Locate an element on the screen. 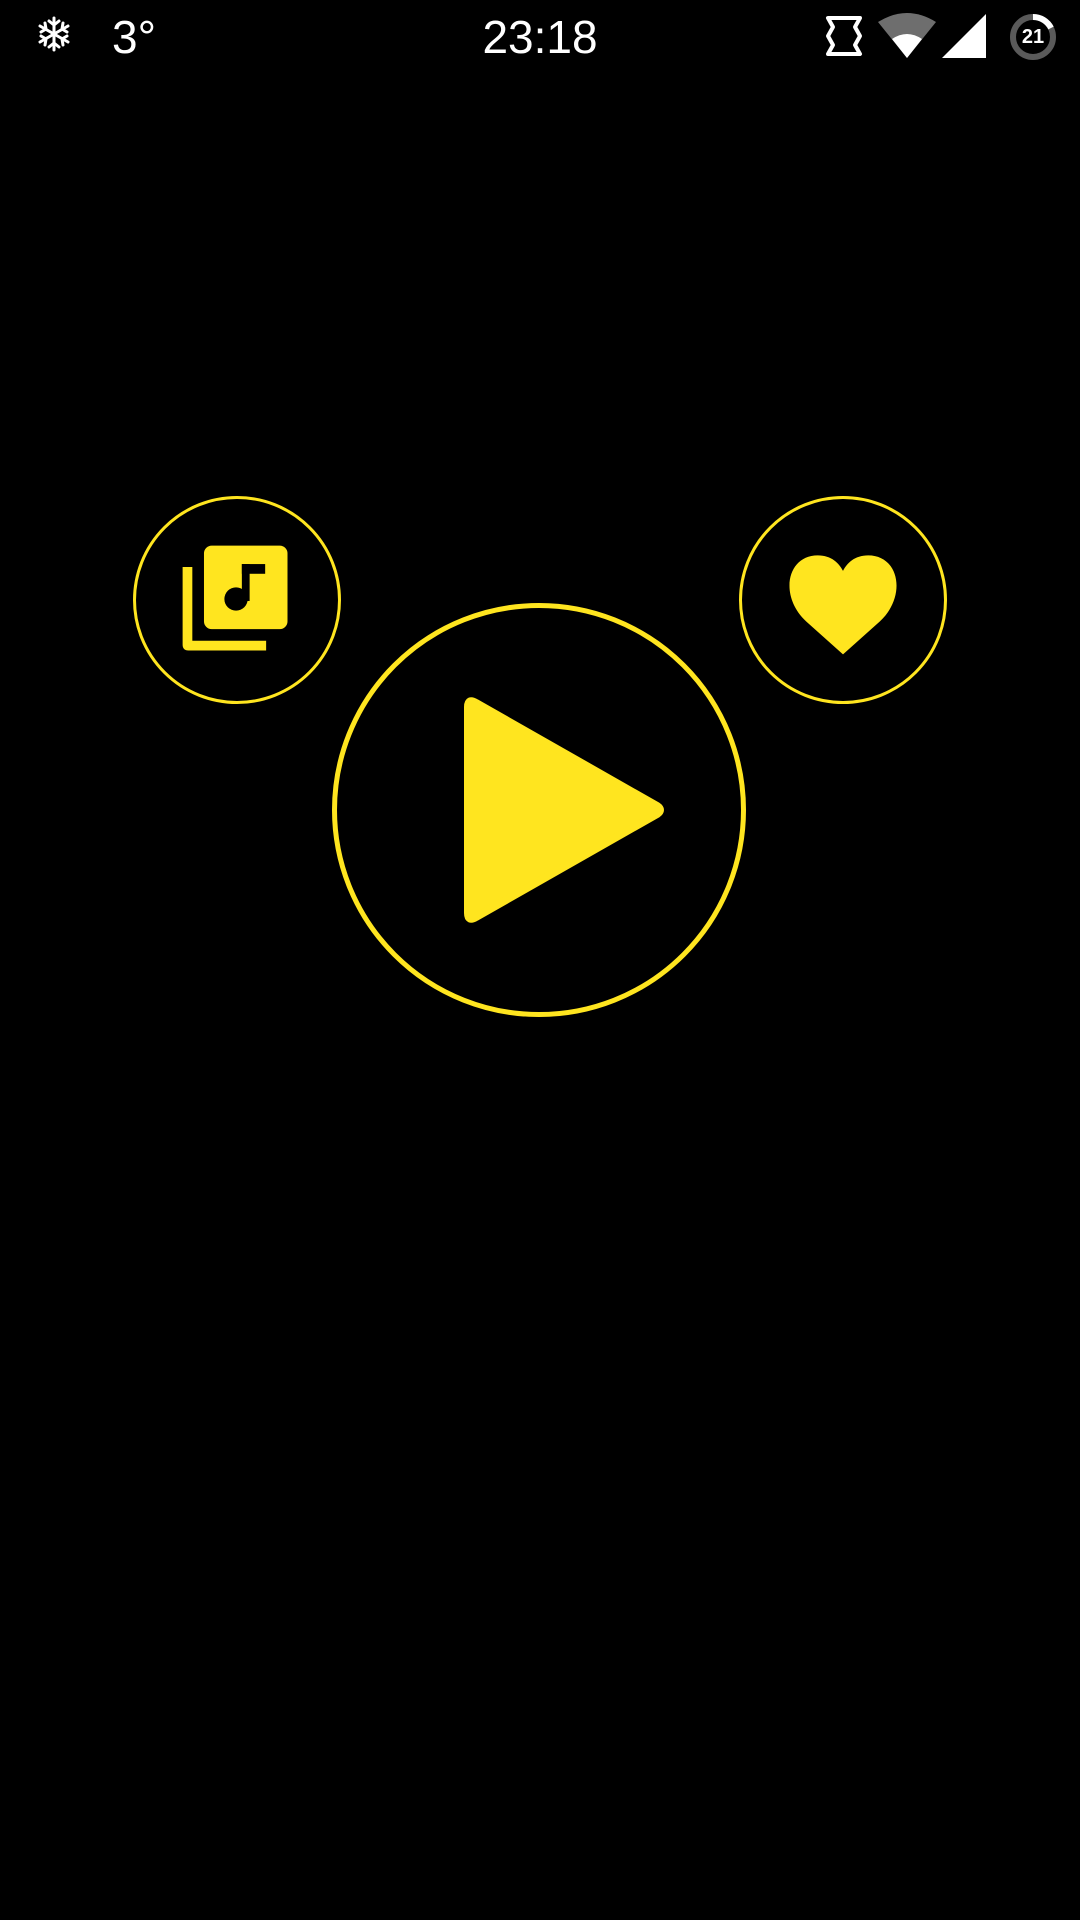  battery-percent: 21 is located at coordinates (1033, 37).